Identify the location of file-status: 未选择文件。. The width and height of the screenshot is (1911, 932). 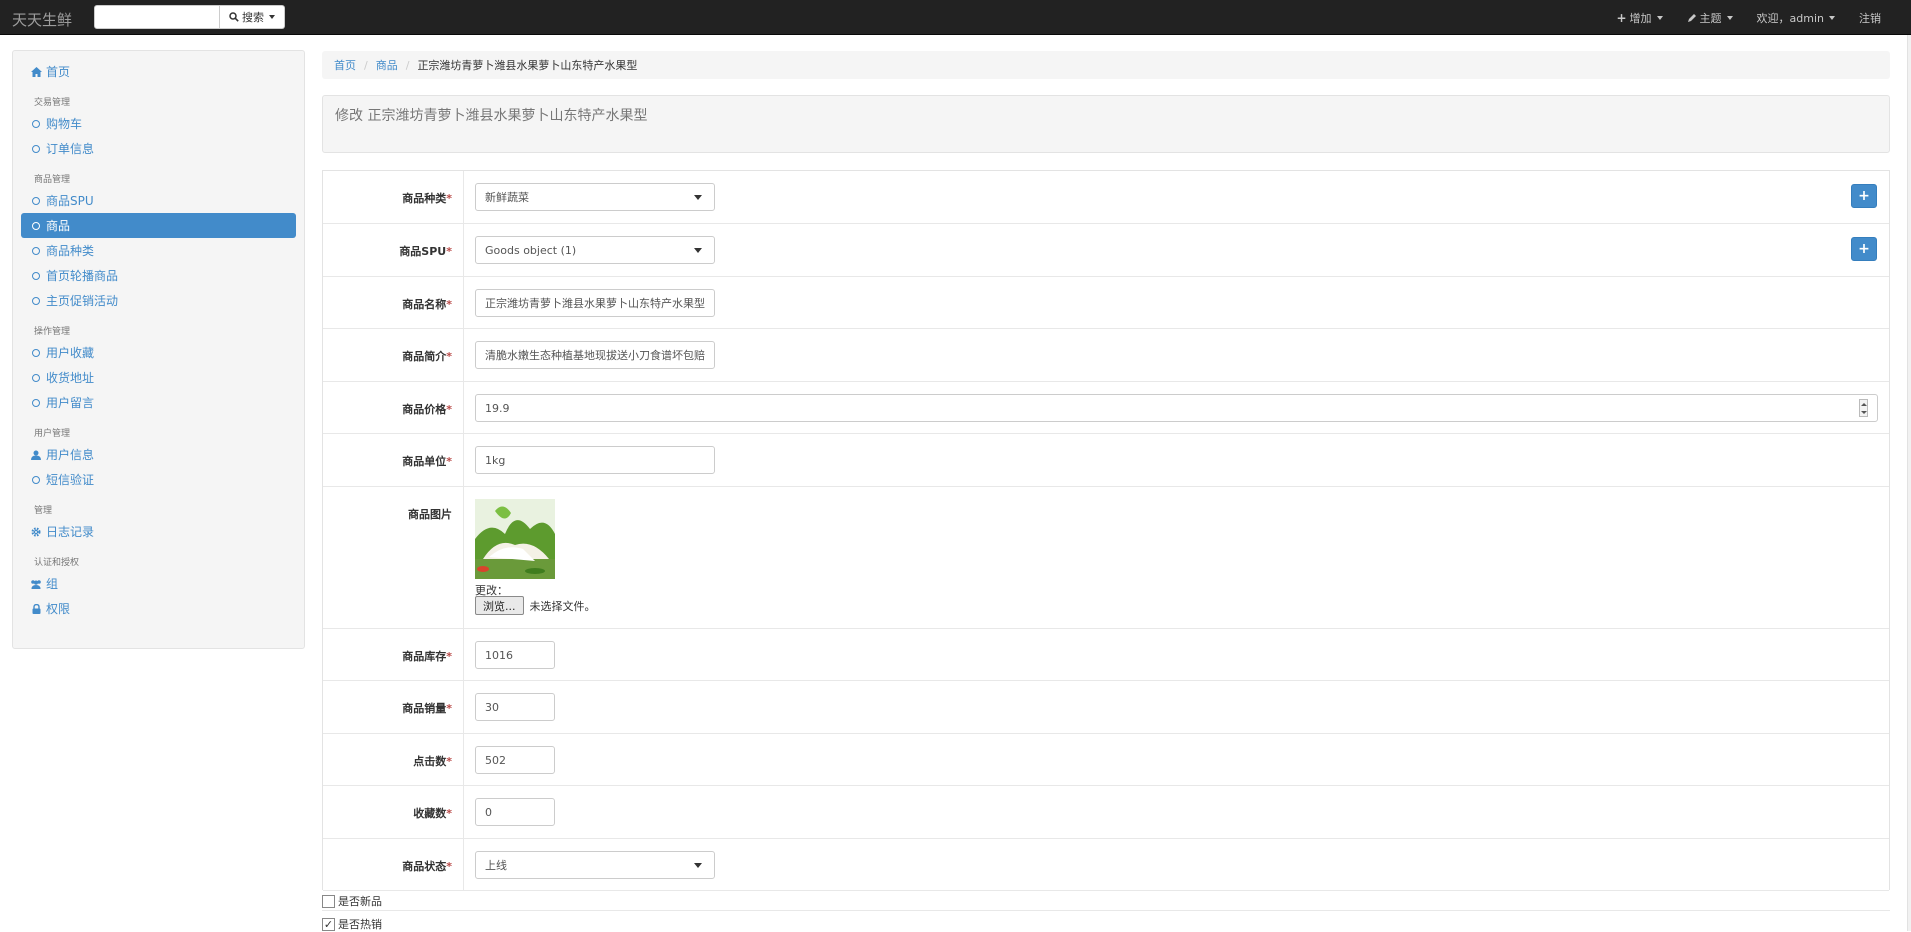
(562, 606).